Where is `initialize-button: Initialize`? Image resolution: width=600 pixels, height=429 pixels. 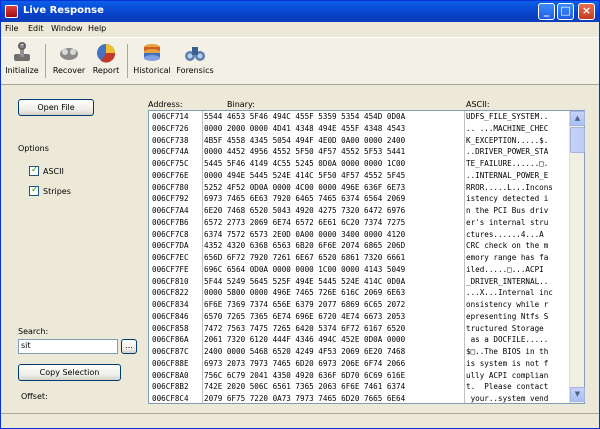 initialize-button: Initialize is located at coordinates (22, 61).